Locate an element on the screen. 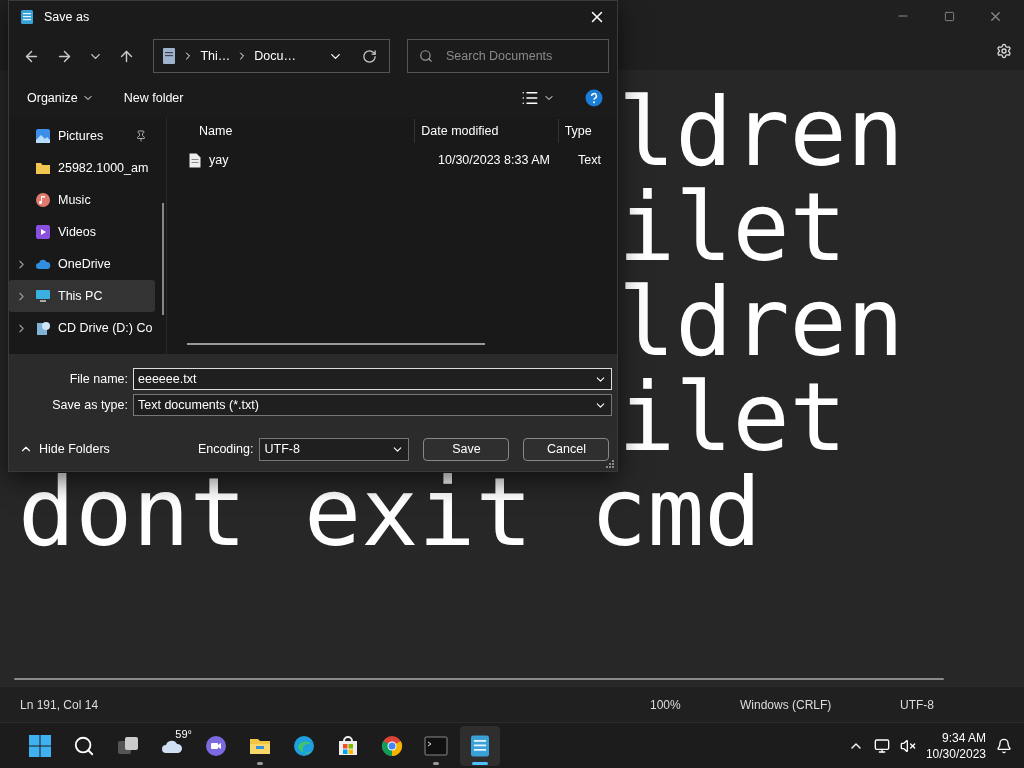  muted-speaker-icon is located at coordinates (907, 745).